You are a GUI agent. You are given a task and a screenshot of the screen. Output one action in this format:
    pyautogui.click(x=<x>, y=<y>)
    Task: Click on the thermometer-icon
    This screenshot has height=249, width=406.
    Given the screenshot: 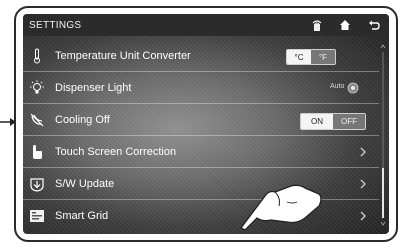 What is the action you would take?
    pyautogui.click(x=37, y=56)
    